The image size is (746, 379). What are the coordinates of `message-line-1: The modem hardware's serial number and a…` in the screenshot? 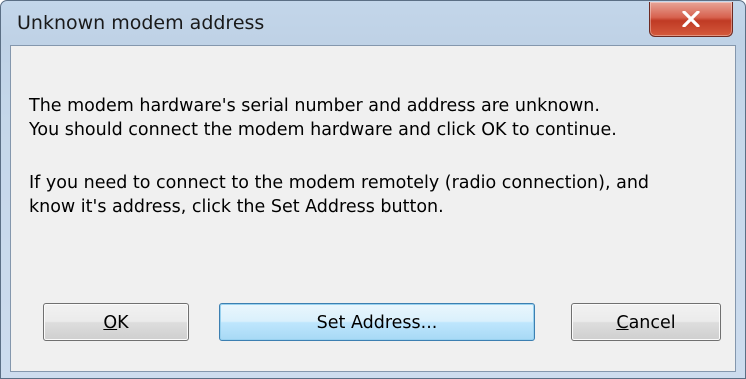 It's located at (314, 106).